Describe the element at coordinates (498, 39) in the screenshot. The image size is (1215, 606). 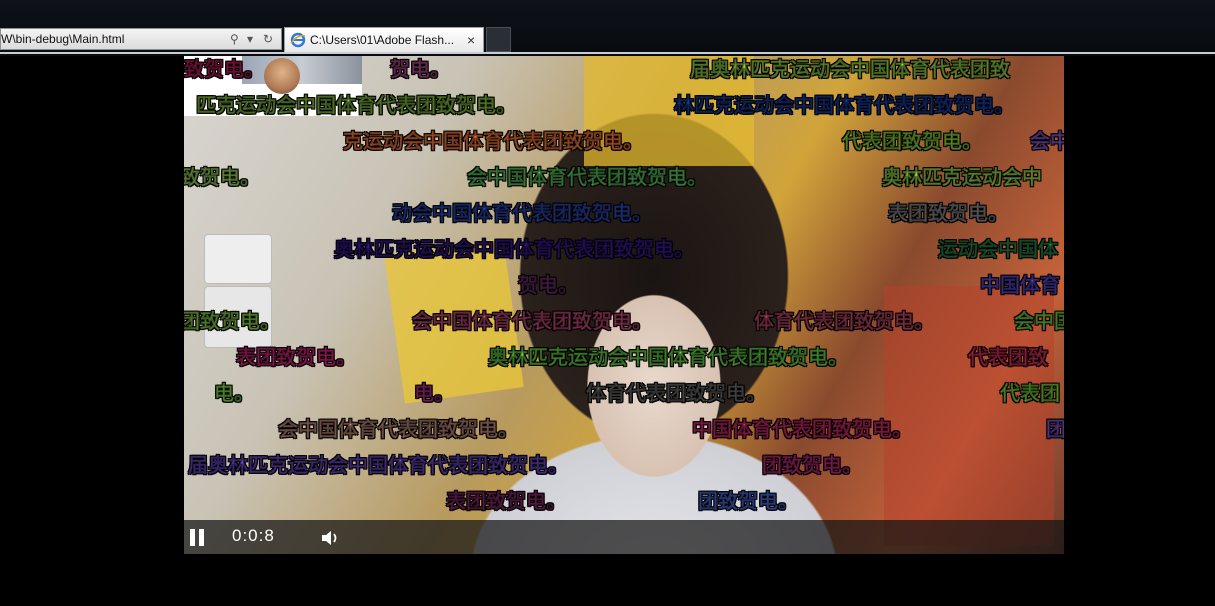
I see `new-tab-button` at that location.